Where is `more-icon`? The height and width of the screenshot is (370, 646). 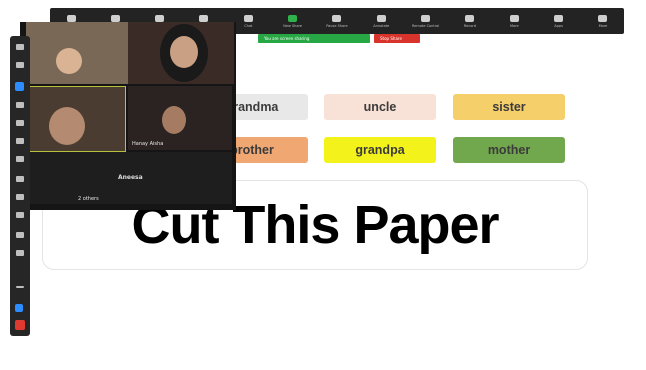
more-icon is located at coordinates (514, 18).